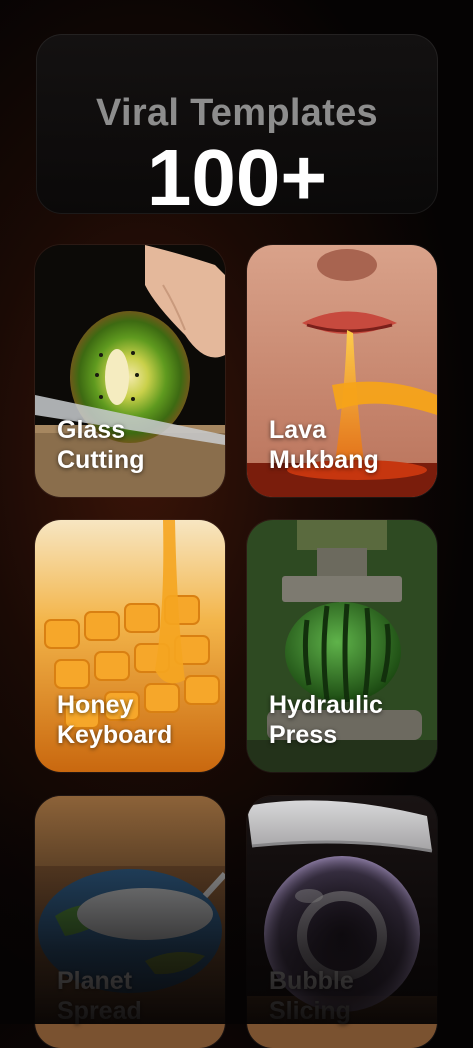 The width and height of the screenshot is (473, 1048). What do you see at coordinates (130, 371) in the screenshot?
I see `template-card-glass-cutting: Glass Cutting` at bounding box center [130, 371].